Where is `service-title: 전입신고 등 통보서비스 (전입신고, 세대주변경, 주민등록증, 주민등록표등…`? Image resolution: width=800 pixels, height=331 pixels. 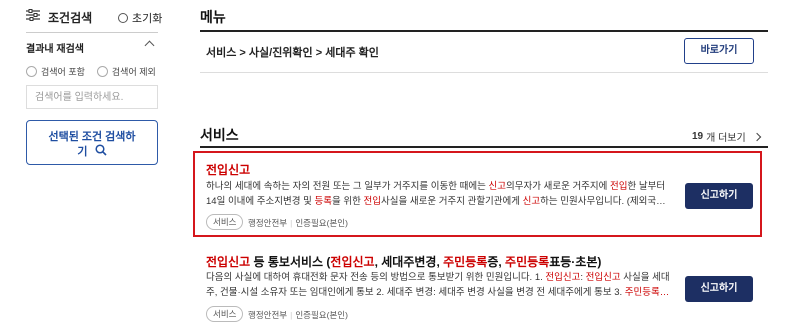
service-title: 전입신고 등 통보서비스 (전입신고, 세대주변경, 주민등록증, 주민등록표등… is located at coordinates (403, 261).